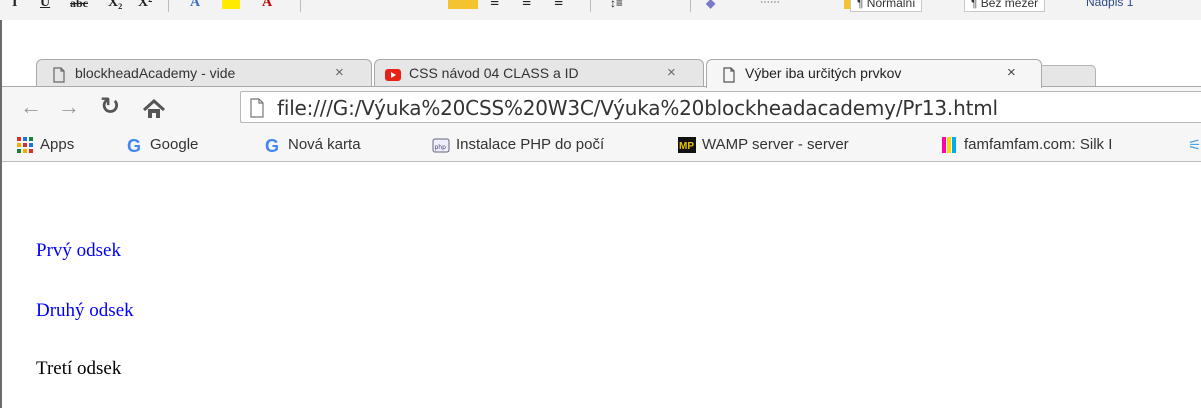 The image size is (1201, 408). I want to click on bookmark-label: Google, so click(174, 144).